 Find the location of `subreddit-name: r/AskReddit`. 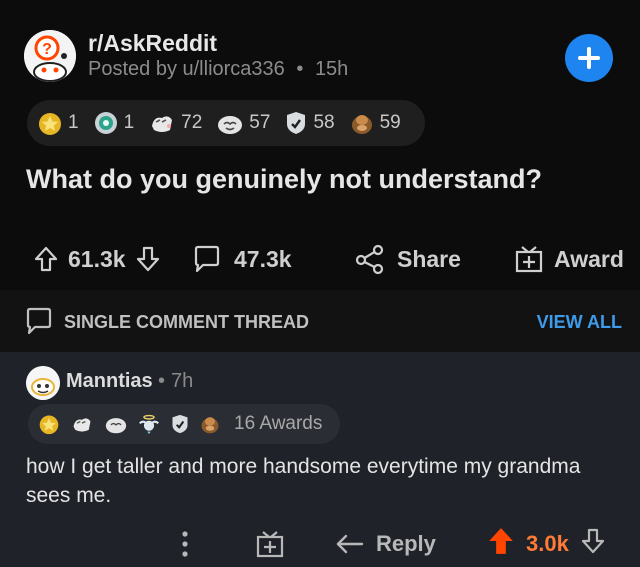

subreddit-name: r/AskReddit is located at coordinates (152, 43).